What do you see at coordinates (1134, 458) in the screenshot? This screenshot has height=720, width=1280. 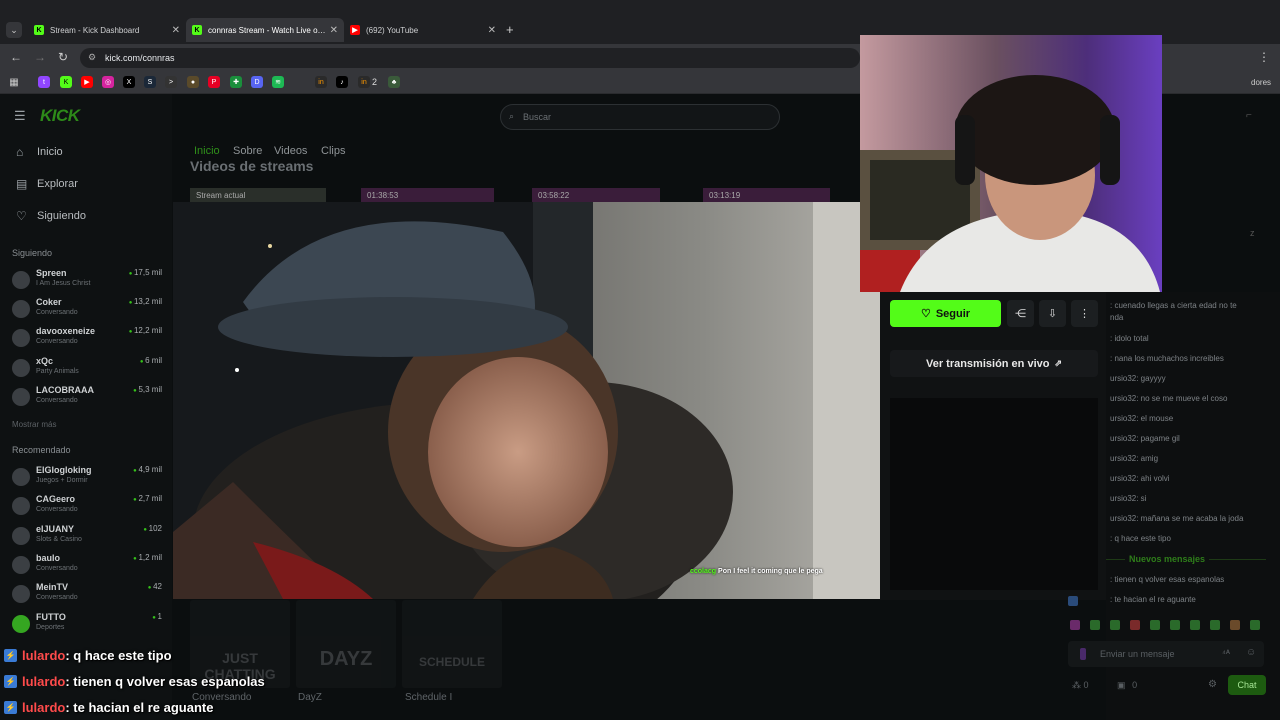 I see `chat-message: ursio32: amig` at bounding box center [1134, 458].